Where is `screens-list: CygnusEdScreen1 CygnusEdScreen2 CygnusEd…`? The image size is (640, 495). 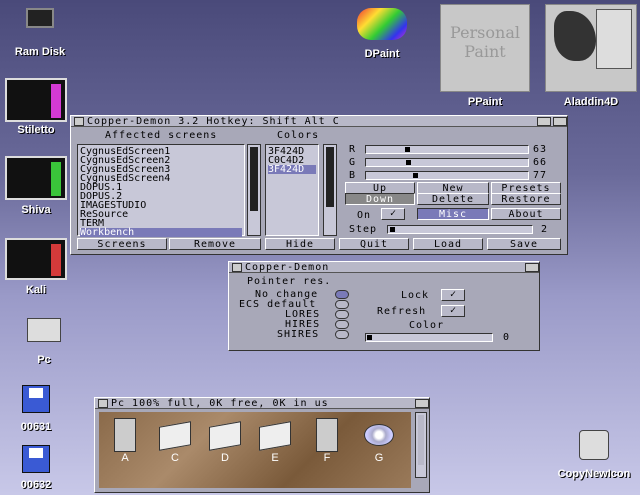
screens-list: CygnusEdScreen1 CygnusEdScreen2 CygnusEd… is located at coordinates (161, 191).